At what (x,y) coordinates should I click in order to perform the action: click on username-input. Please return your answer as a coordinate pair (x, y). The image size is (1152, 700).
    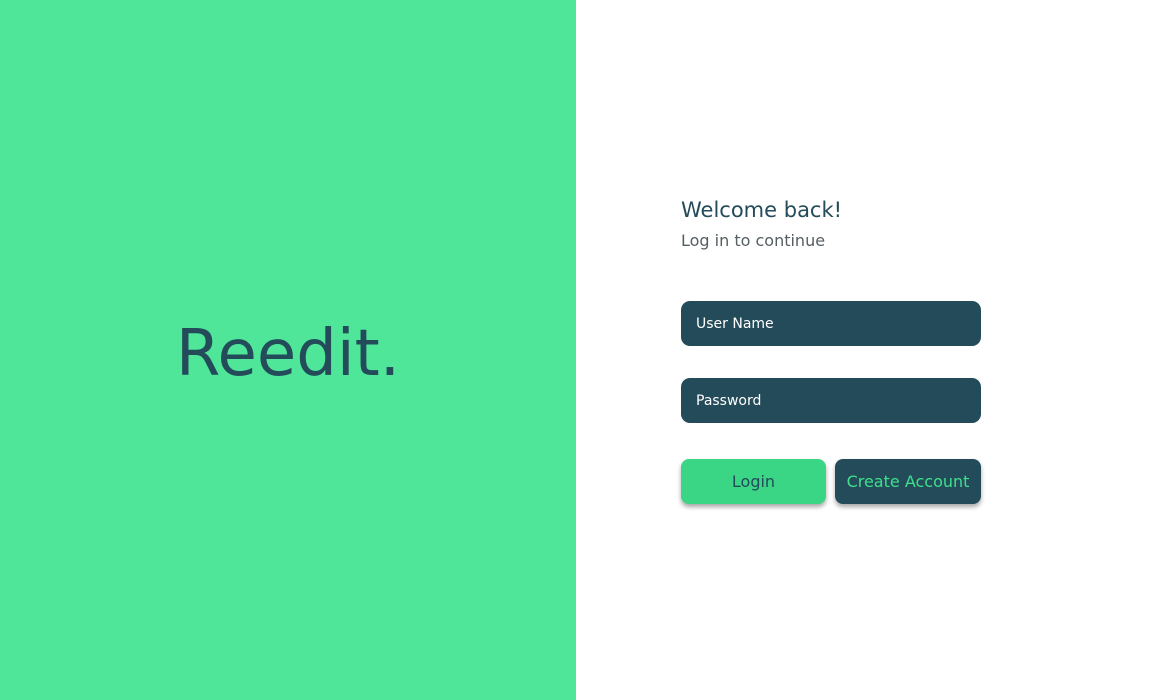
    Looking at the image, I should click on (831, 323).